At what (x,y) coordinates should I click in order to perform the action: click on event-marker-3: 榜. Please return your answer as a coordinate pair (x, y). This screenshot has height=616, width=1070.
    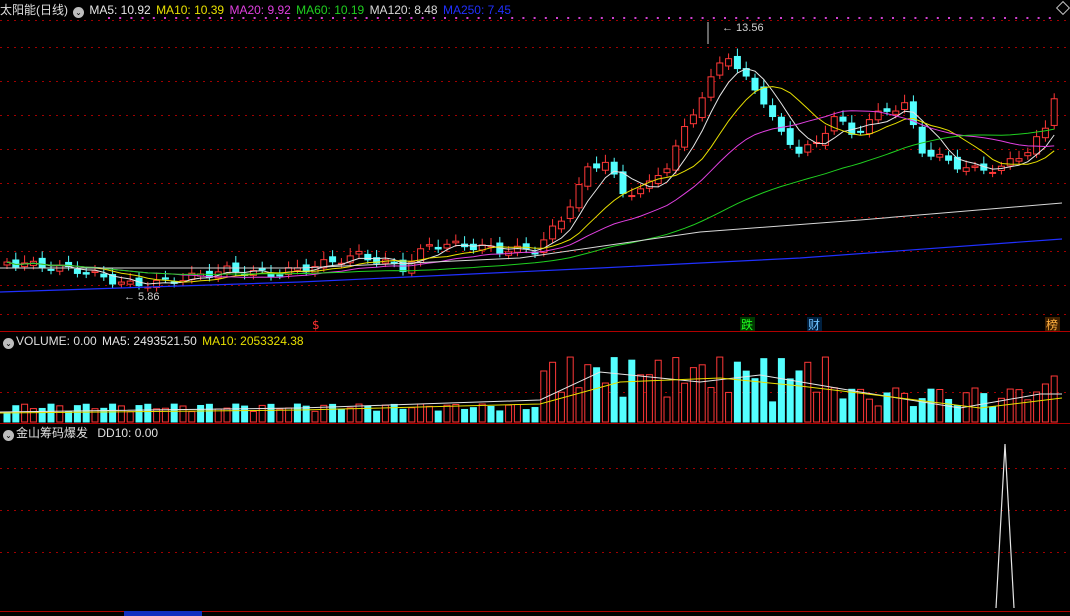
    Looking at the image, I should click on (1052, 324).